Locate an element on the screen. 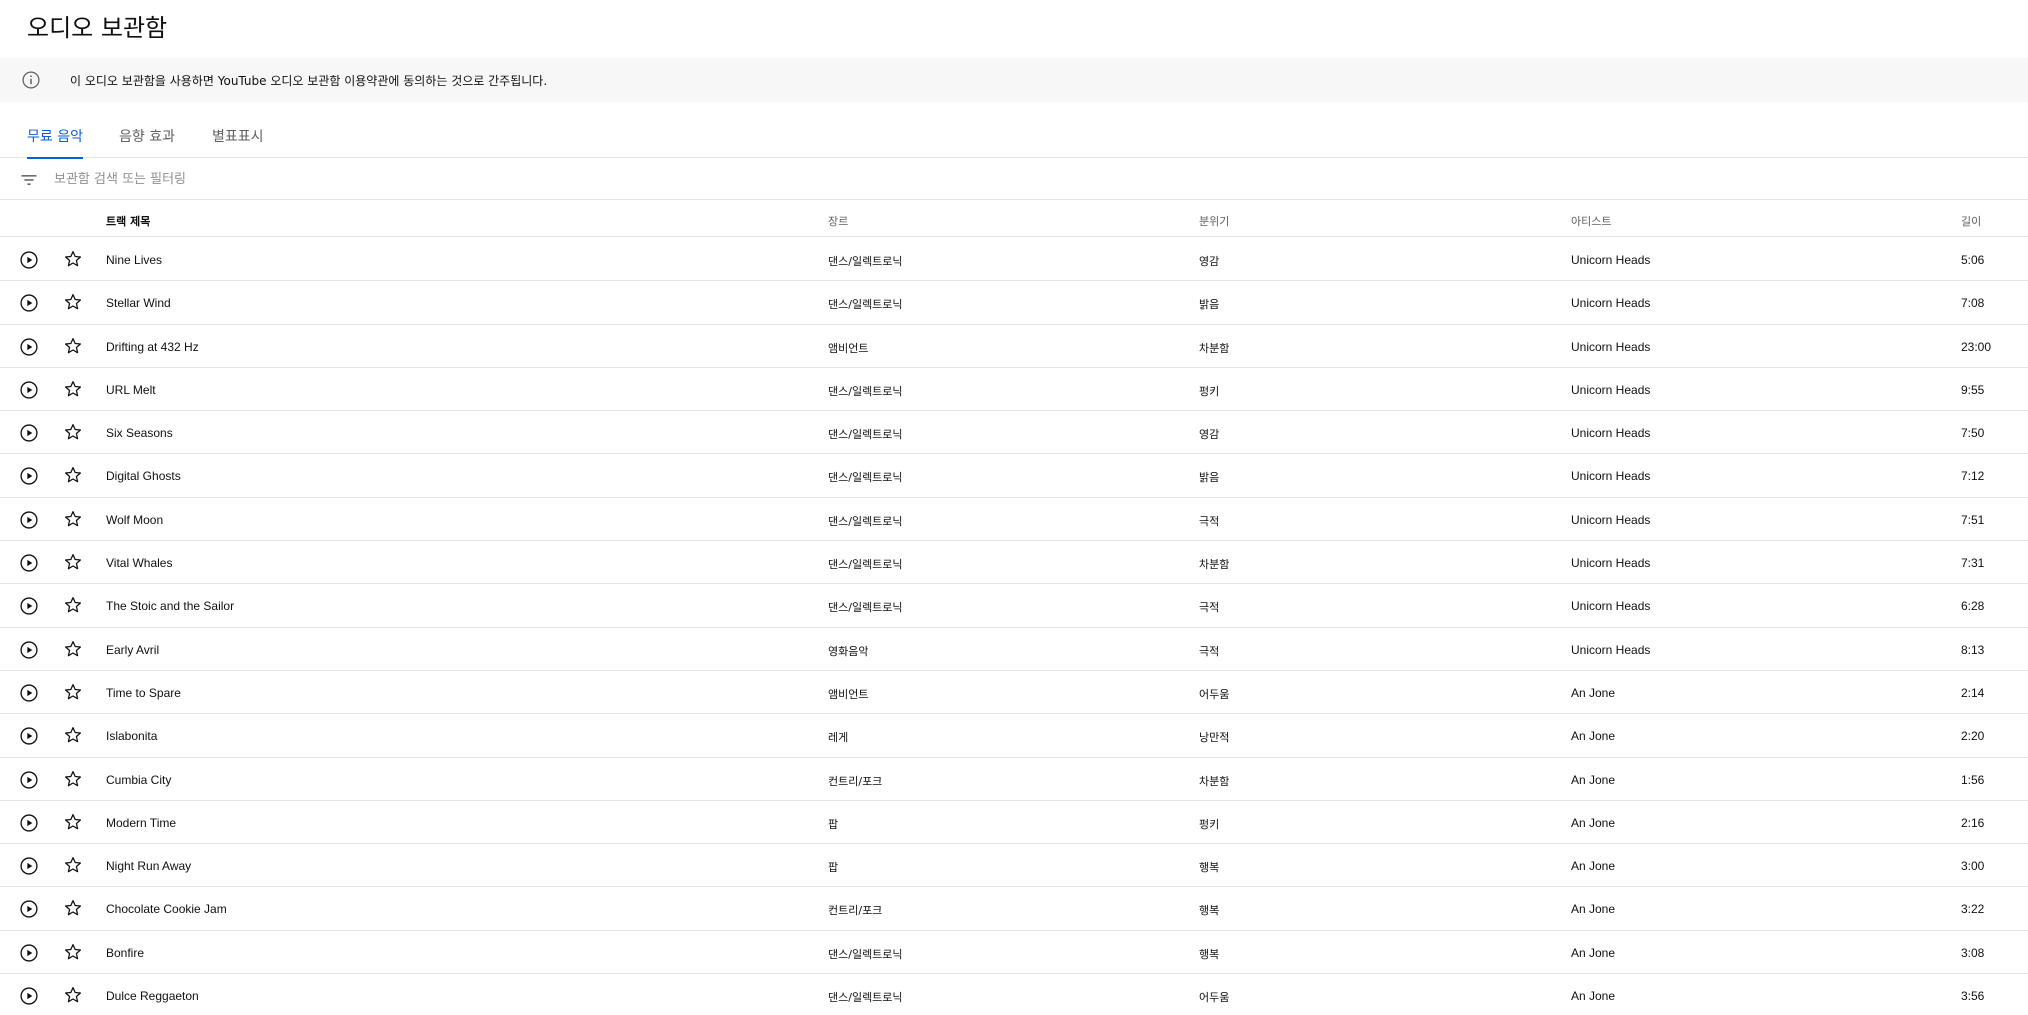 Image resolution: width=2028 pixels, height=1015 pixels. column-header-genre: 장르 is located at coordinates (838, 221).